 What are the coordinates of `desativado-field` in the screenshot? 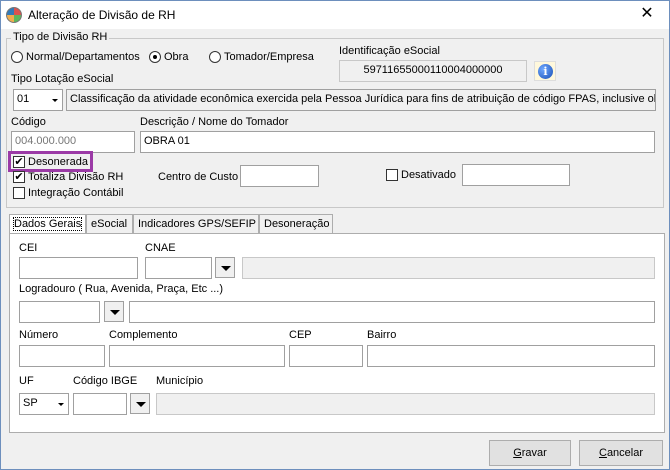 It's located at (516, 175).